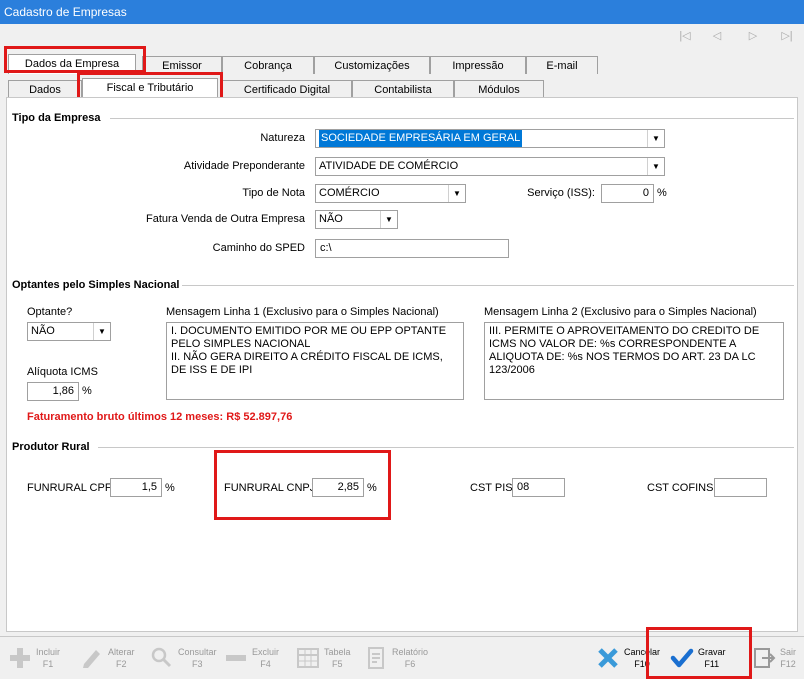 This screenshot has height=679, width=804. I want to click on incluir-label: Incluir, so click(48, 652).